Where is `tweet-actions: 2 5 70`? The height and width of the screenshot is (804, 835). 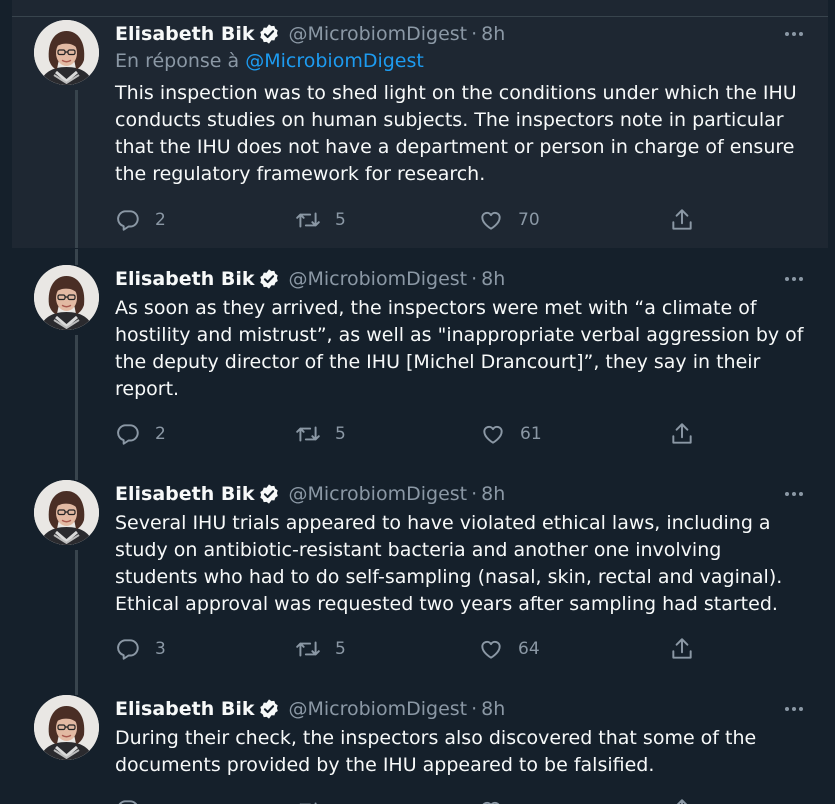
tweet-actions: 2 5 70 is located at coordinates (415, 220).